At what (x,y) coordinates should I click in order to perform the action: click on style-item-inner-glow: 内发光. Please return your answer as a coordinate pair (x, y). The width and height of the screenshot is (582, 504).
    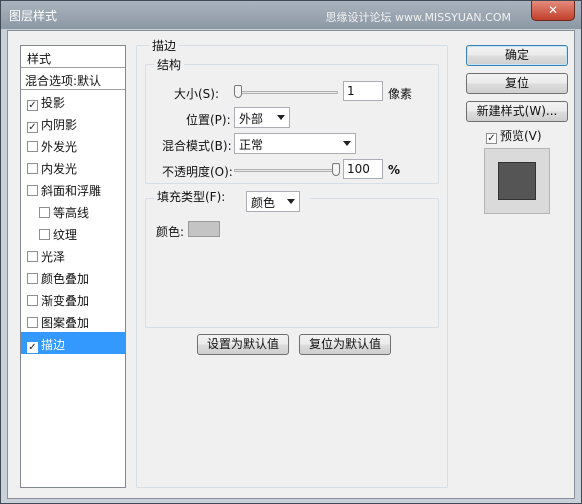
    Looking at the image, I should click on (73, 167).